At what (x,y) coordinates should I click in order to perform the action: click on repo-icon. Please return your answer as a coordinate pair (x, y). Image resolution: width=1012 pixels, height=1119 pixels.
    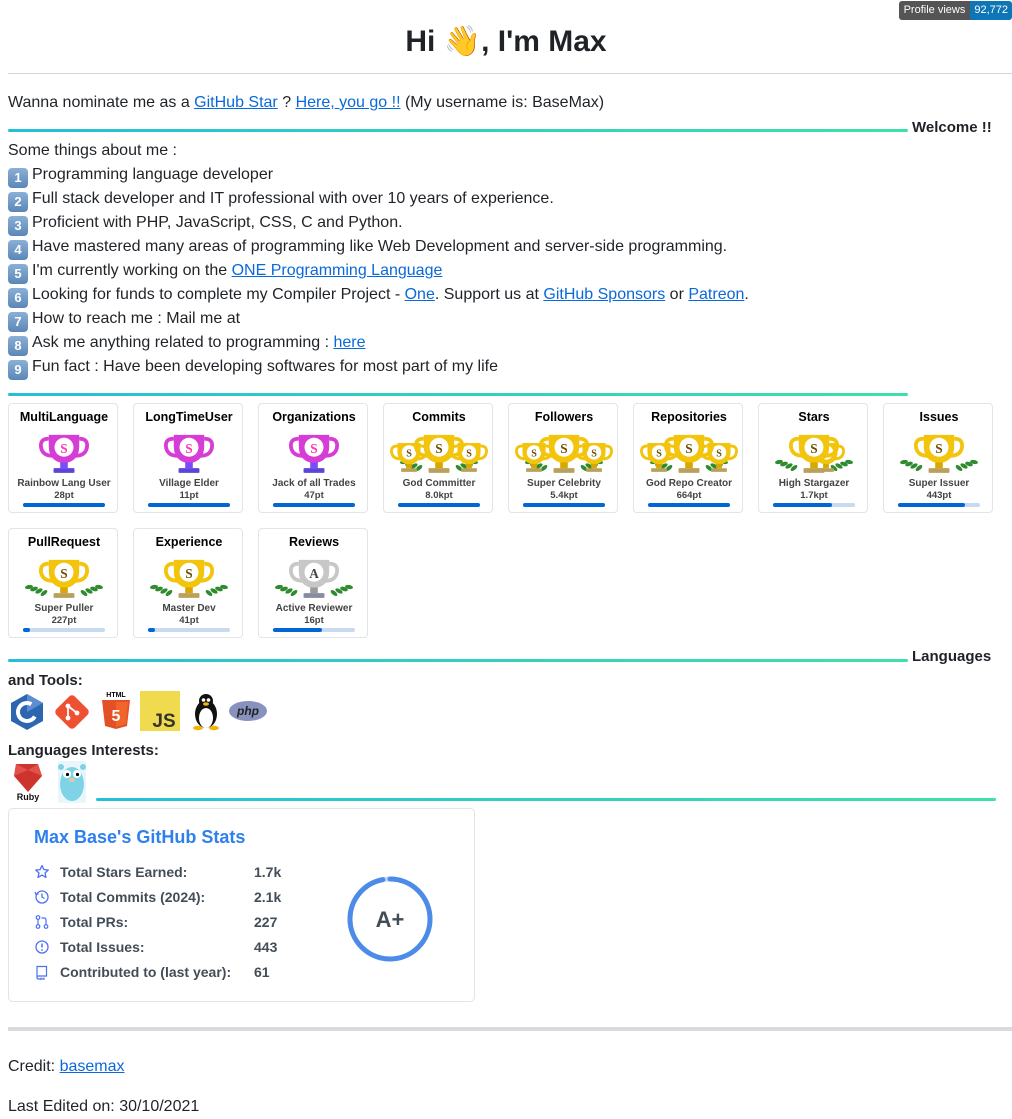
    Looking at the image, I should click on (42, 972).